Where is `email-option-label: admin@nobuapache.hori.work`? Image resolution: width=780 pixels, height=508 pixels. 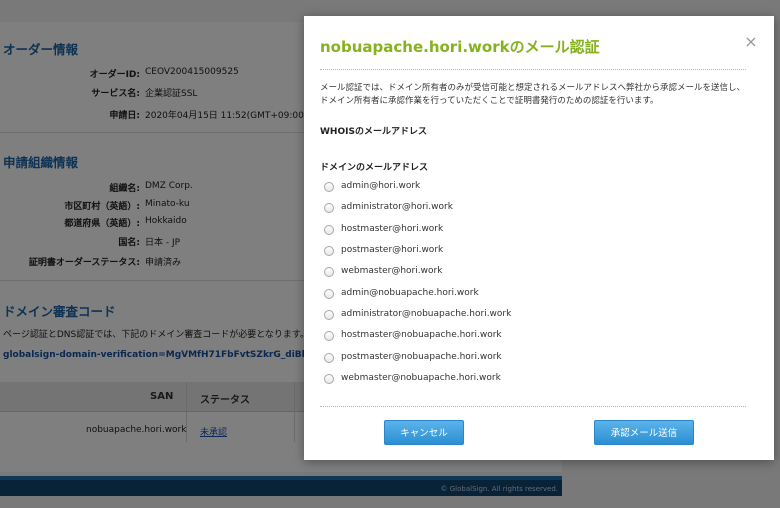
email-option-label: admin@nobuapache.hori.work is located at coordinates (410, 293).